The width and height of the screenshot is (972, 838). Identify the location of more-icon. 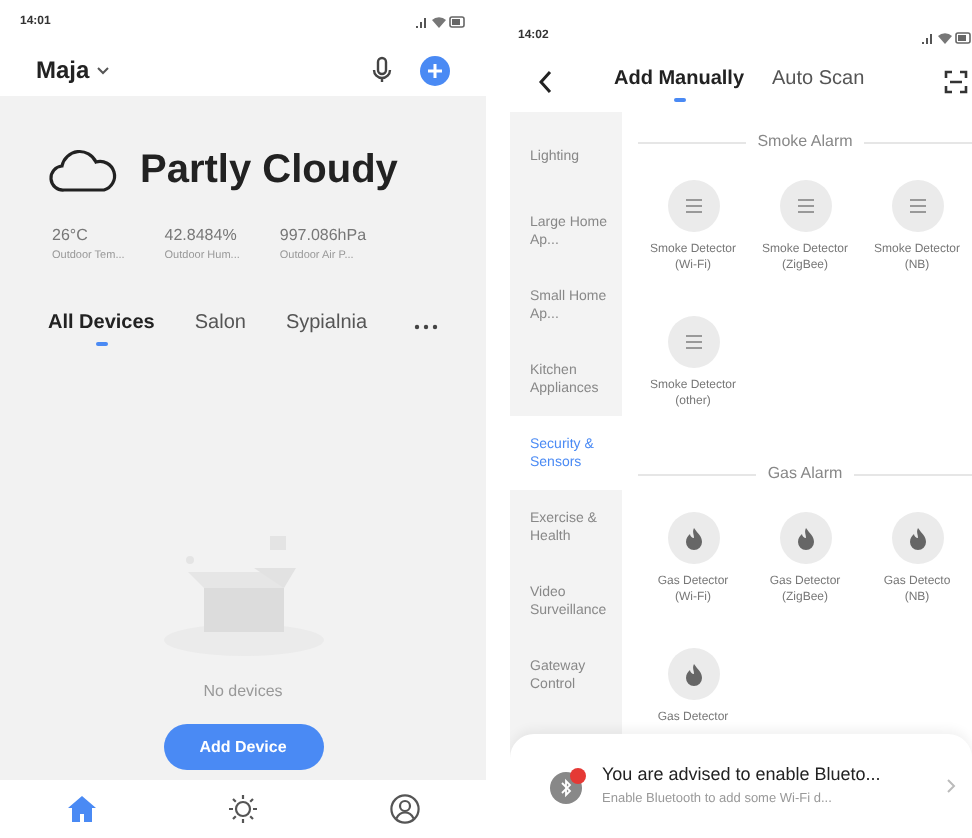
(426, 327).